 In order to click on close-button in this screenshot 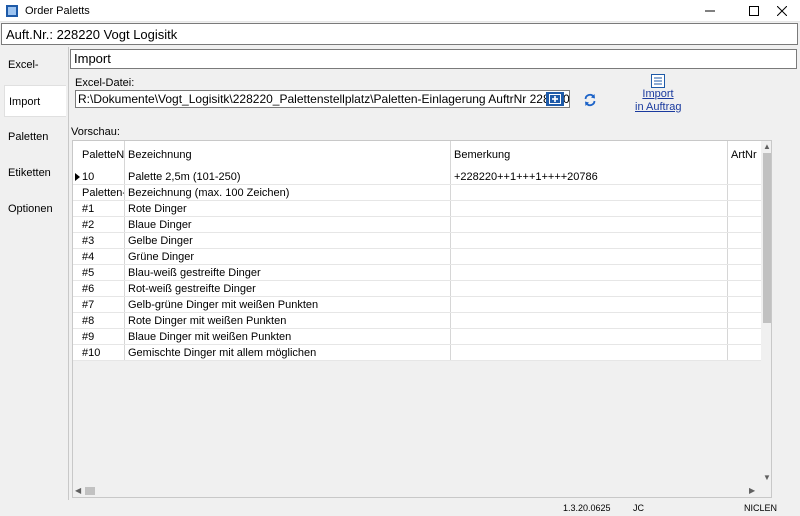, I will do `click(782, 11)`.